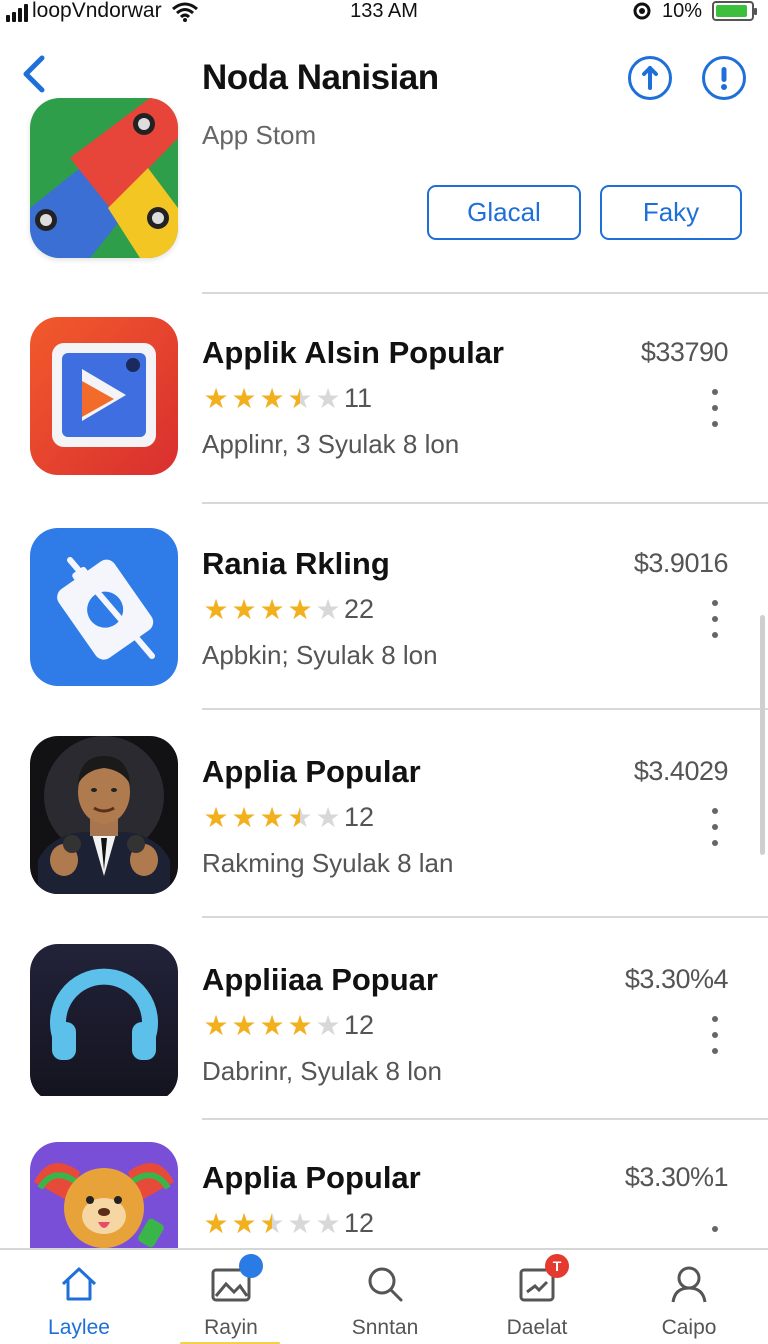 The width and height of the screenshot is (768, 1344). I want to click on tab-badge, so click(251, 1266).